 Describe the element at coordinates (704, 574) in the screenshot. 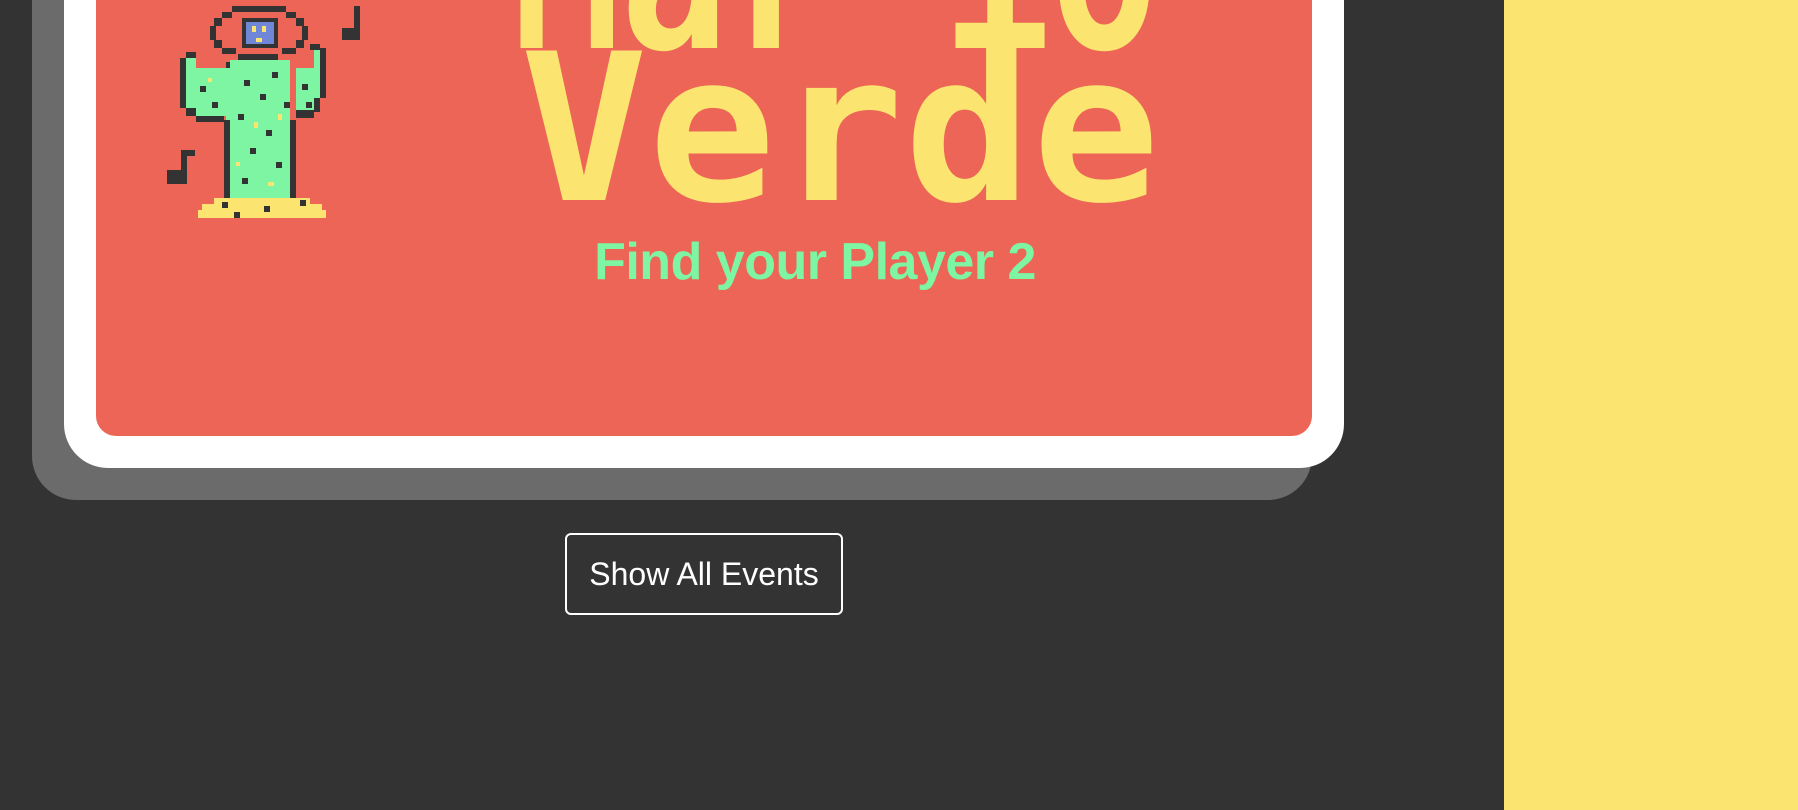

I see `show-all-events-button: Show All Events` at that location.